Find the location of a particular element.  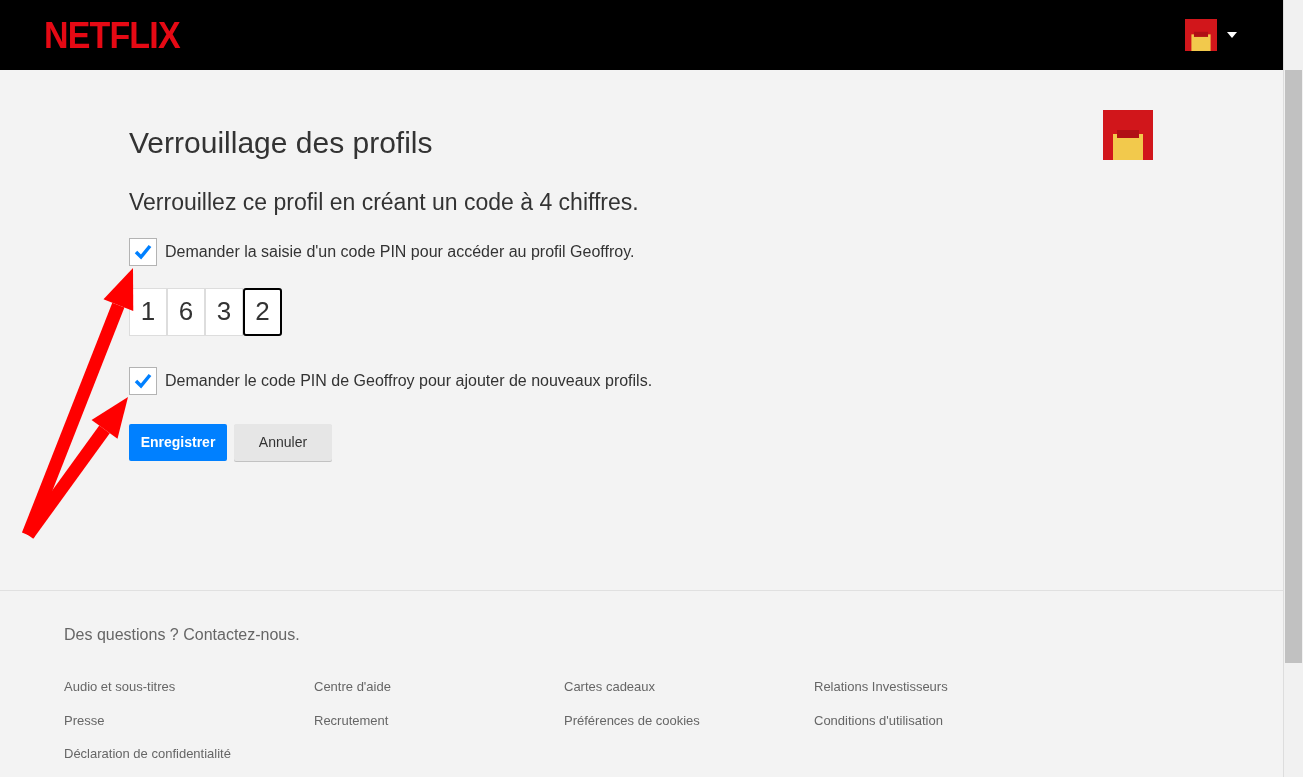

save-button: Enregistrer is located at coordinates (178, 442).